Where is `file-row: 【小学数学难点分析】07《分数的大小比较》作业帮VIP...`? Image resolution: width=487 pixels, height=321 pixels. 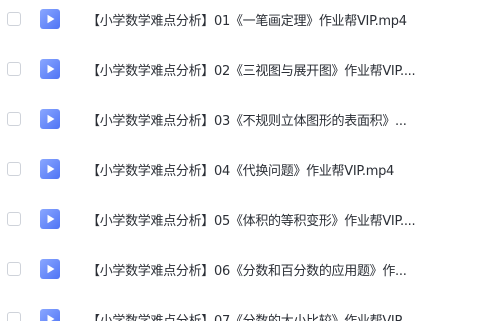 file-row: 【小学数学难点分析】07《分数的大小比较》作业帮VIP... is located at coordinates (243, 311).